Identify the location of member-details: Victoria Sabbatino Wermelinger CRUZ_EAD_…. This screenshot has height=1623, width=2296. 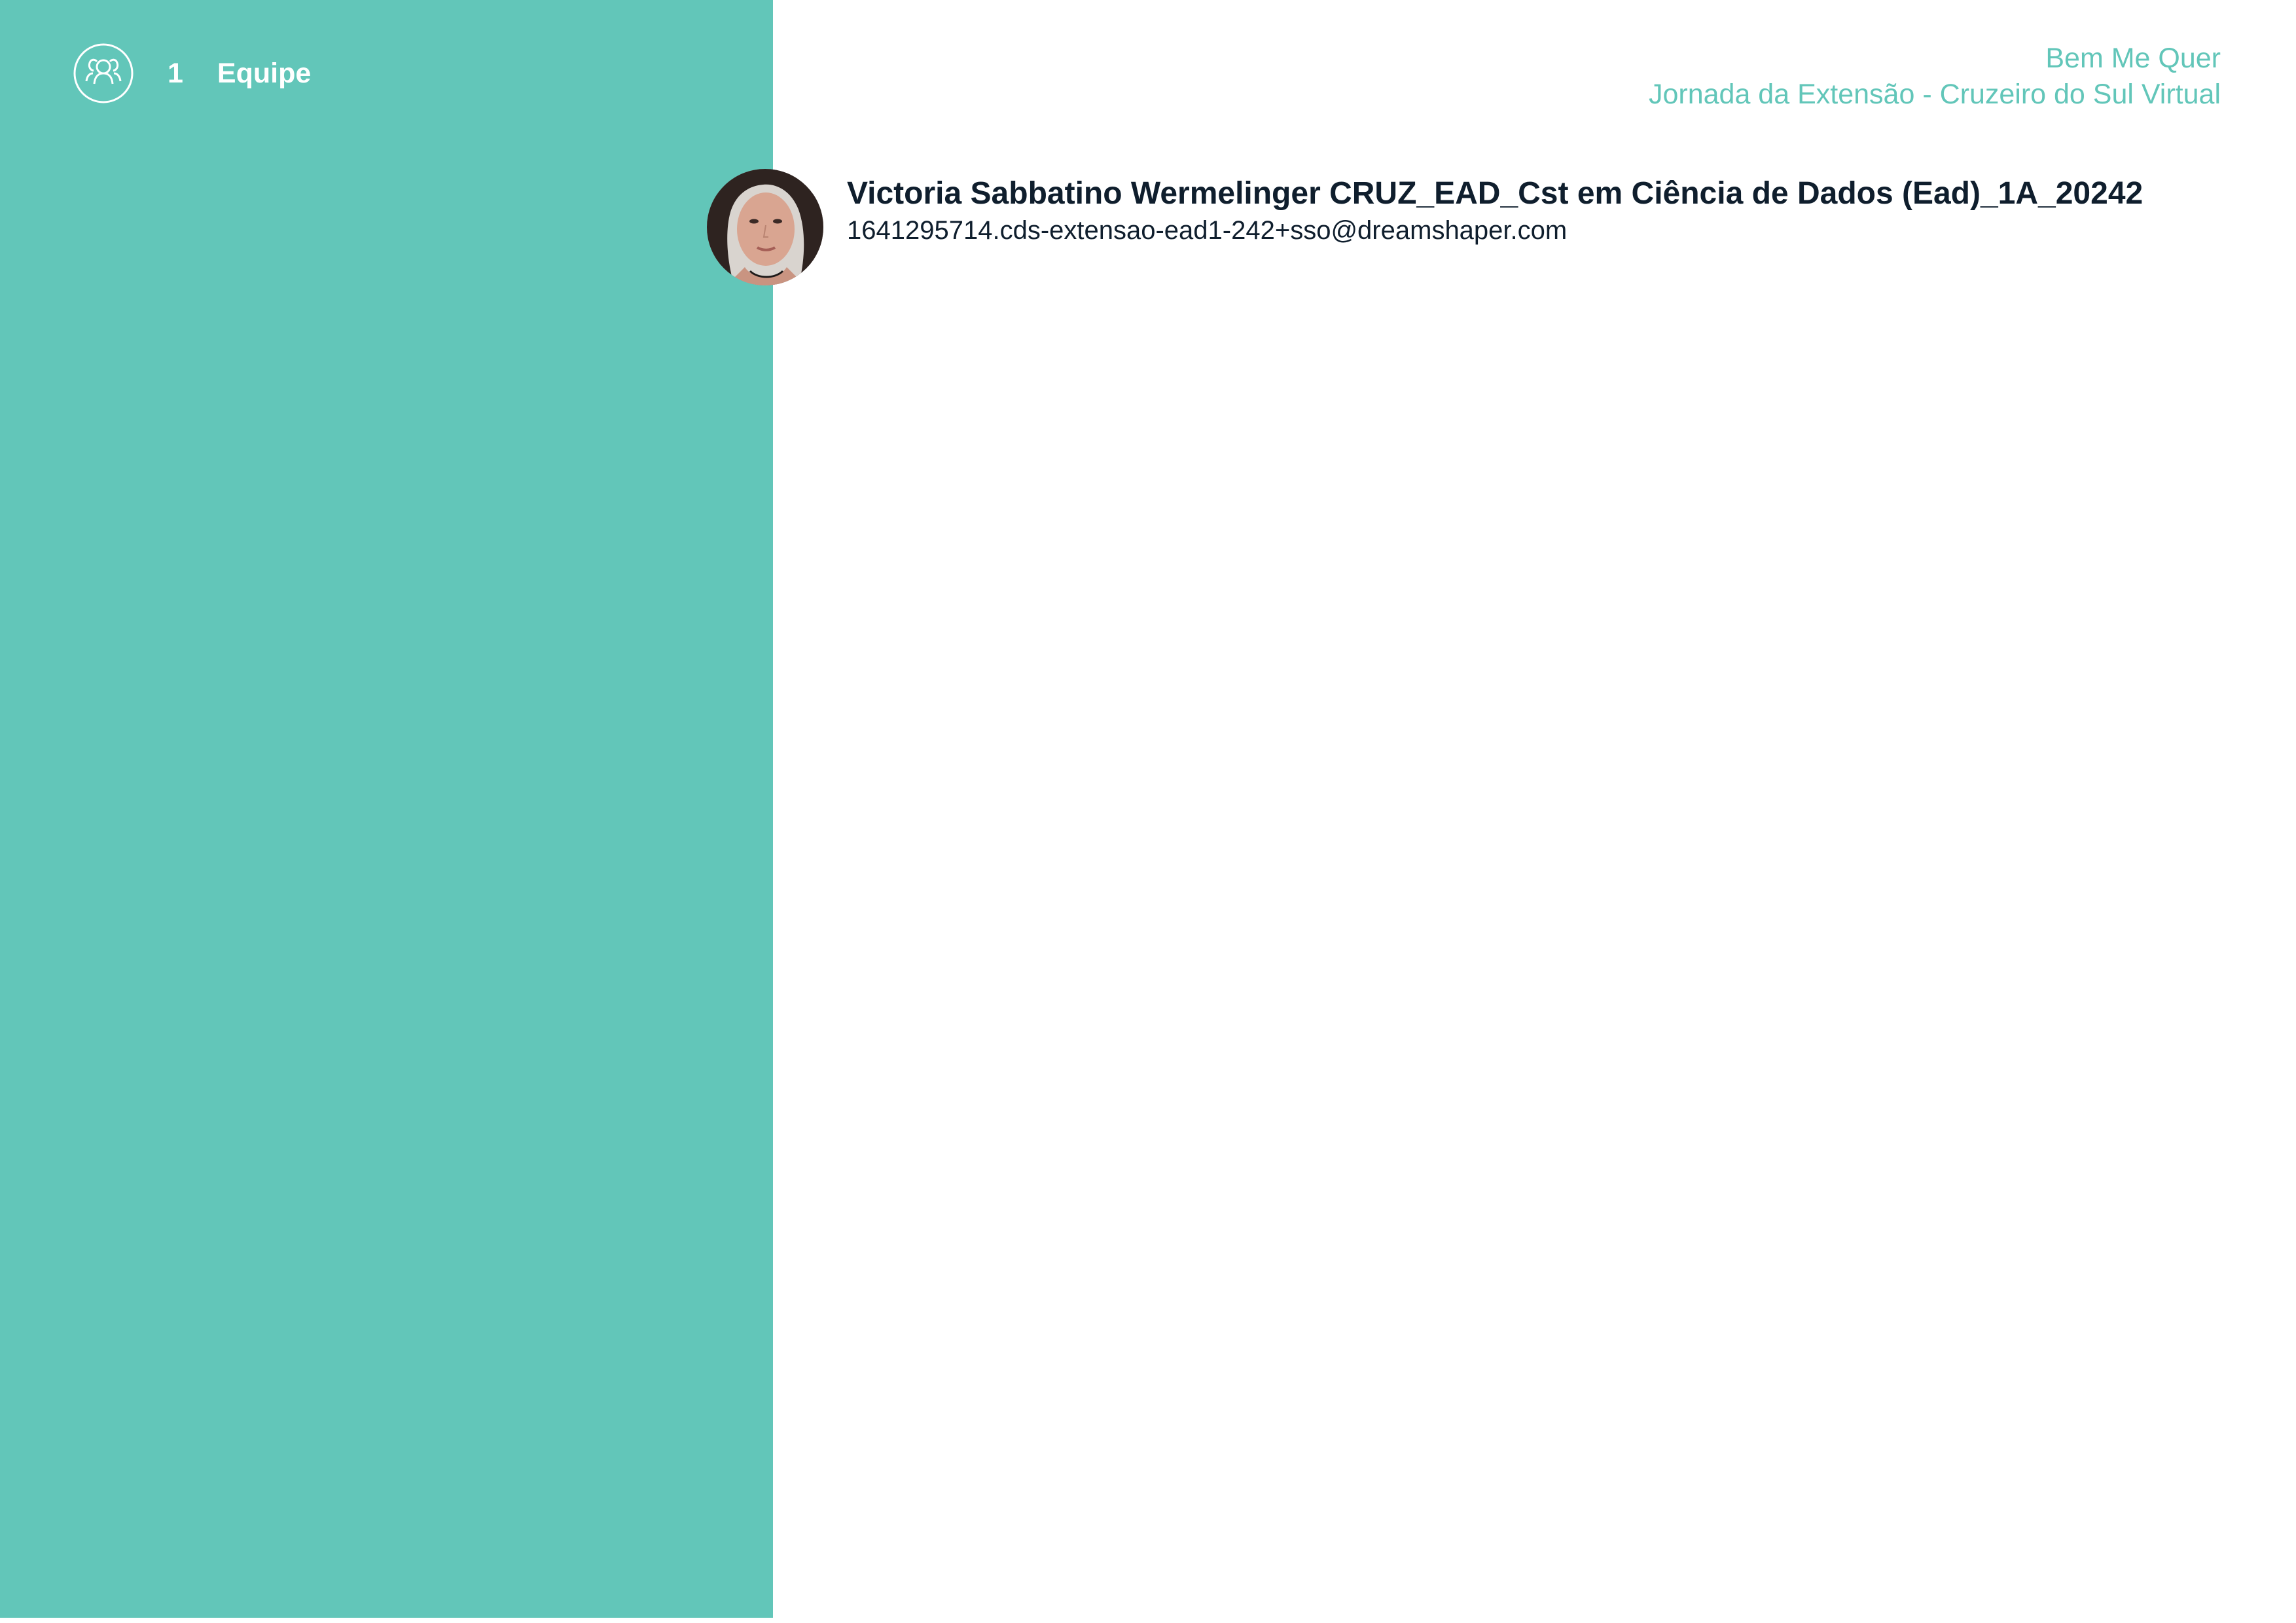
(1495, 208).